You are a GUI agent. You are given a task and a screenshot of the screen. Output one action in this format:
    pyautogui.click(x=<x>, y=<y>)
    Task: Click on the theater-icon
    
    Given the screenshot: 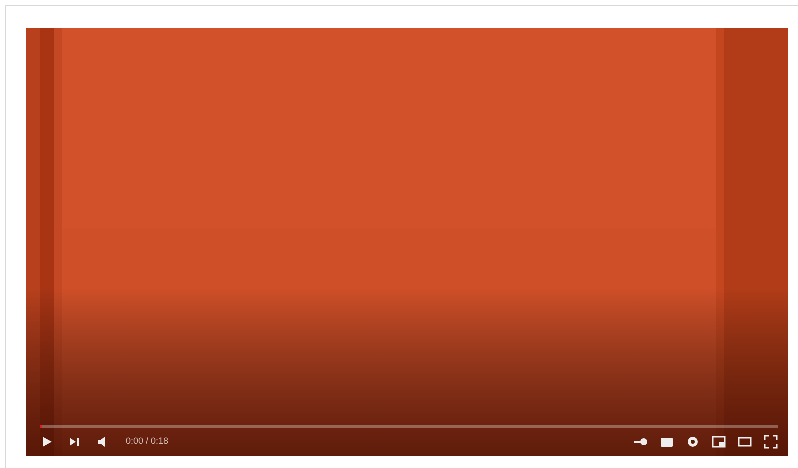 What is the action you would take?
    pyautogui.click(x=745, y=442)
    